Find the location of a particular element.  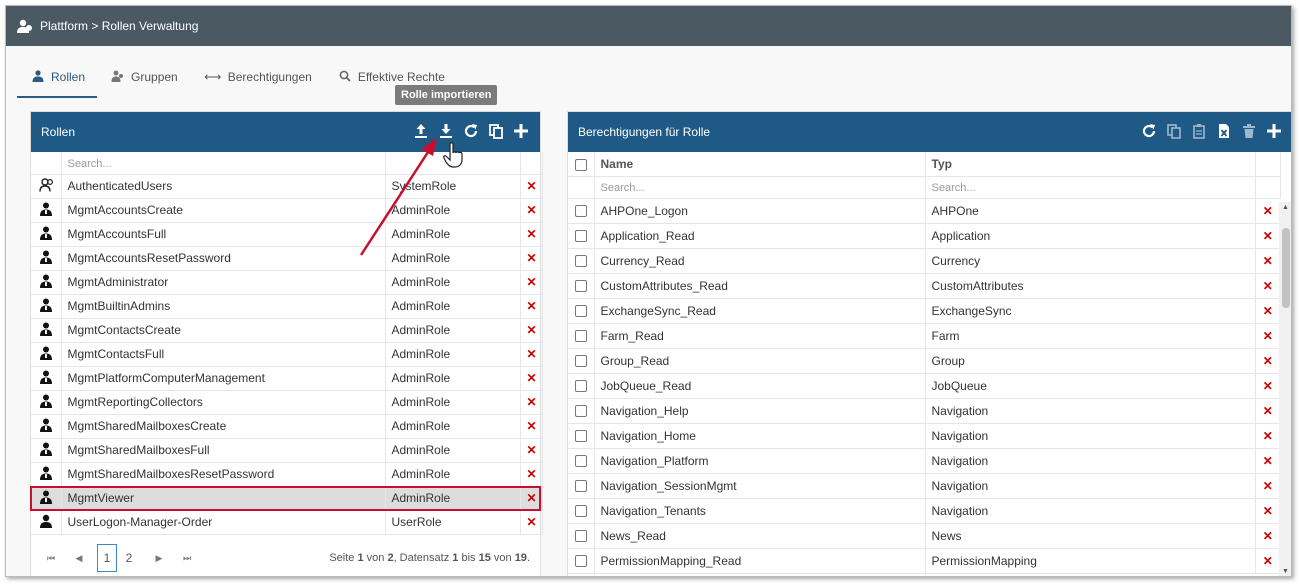

role-name: MgmtSharedMailboxesCreate is located at coordinates (223, 426).